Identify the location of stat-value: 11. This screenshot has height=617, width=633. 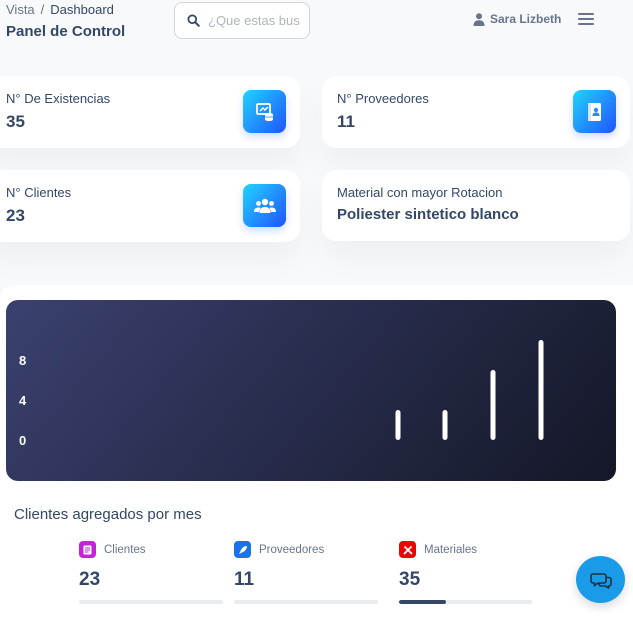
(346, 121).